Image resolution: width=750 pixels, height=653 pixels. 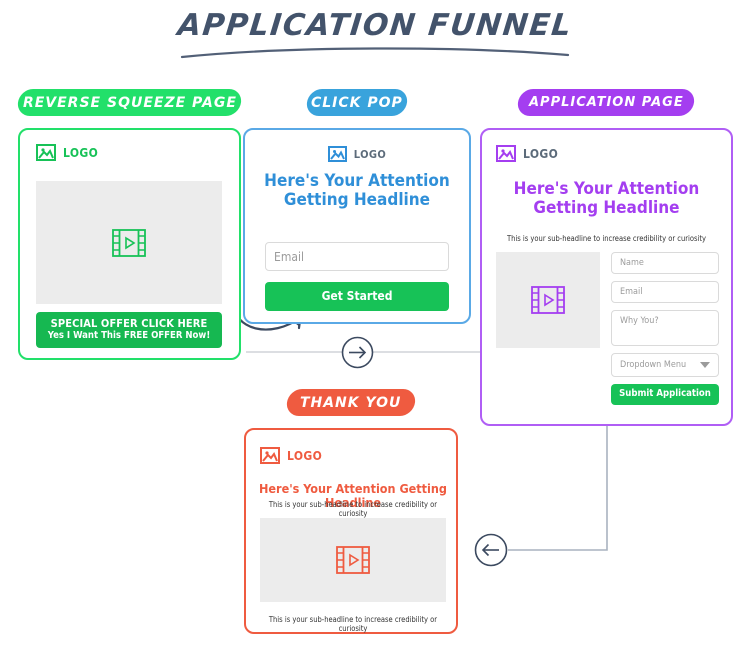 What do you see at coordinates (705, 365) in the screenshot?
I see `chevron-down-icon` at bounding box center [705, 365].